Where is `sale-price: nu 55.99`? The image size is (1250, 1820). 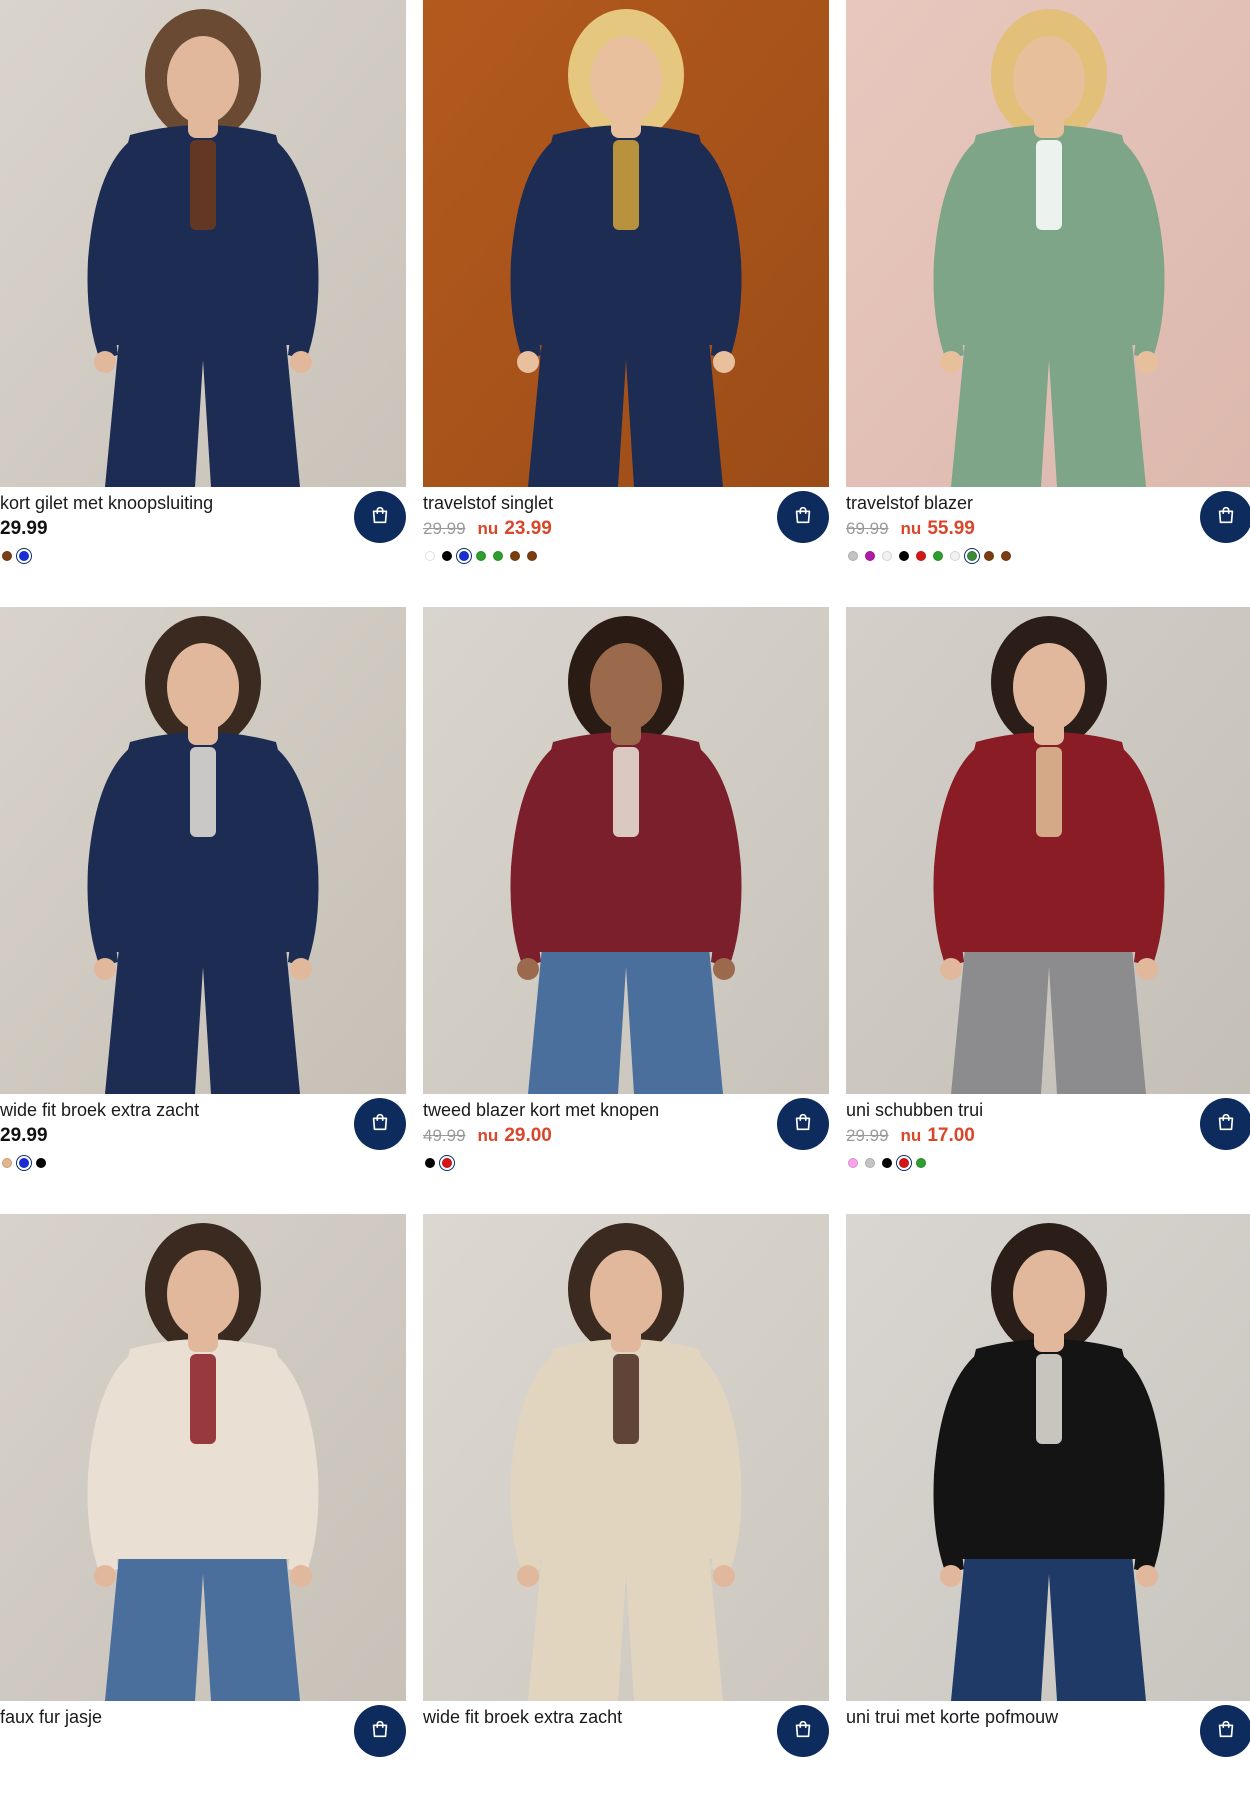 sale-price: nu 55.99 is located at coordinates (938, 529).